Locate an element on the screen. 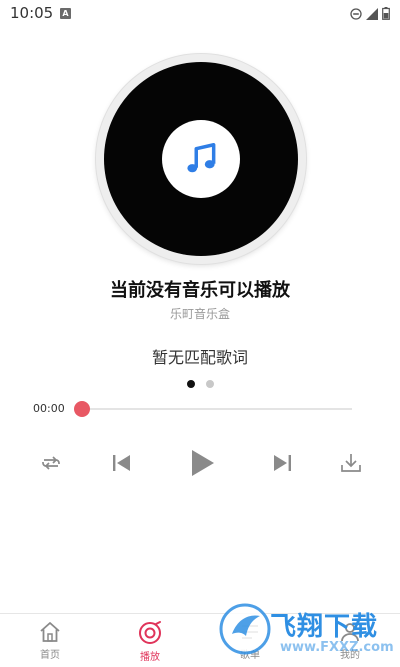  watermark-url: www.FXXZ.com is located at coordinates (337, 647).